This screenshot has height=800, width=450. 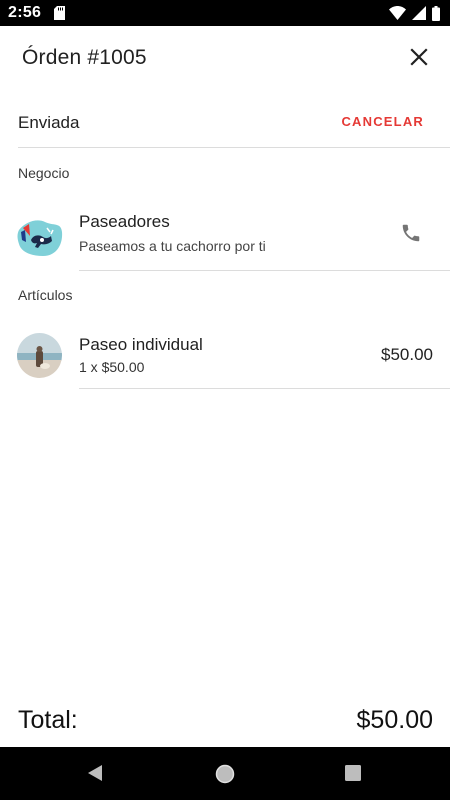 What do you see at coordinates (419, 57) in the screenshot?
I see `close-icon` at bounding box center [419, 57].